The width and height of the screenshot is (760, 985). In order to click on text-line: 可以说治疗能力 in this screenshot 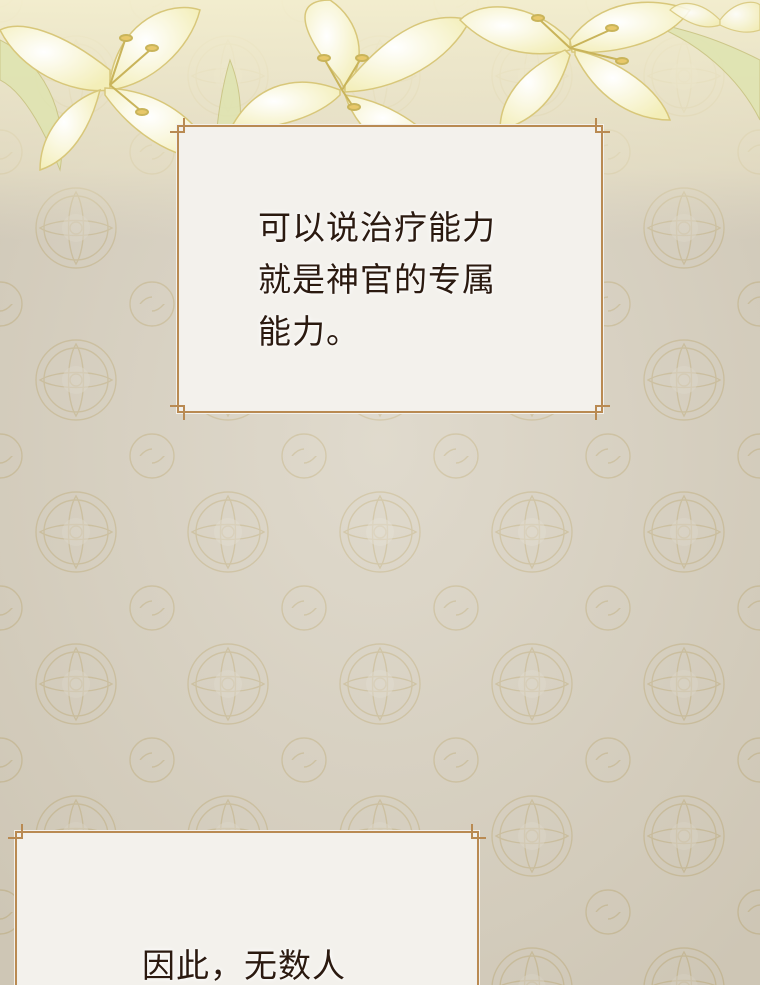, I will do `click(377, 227)`.